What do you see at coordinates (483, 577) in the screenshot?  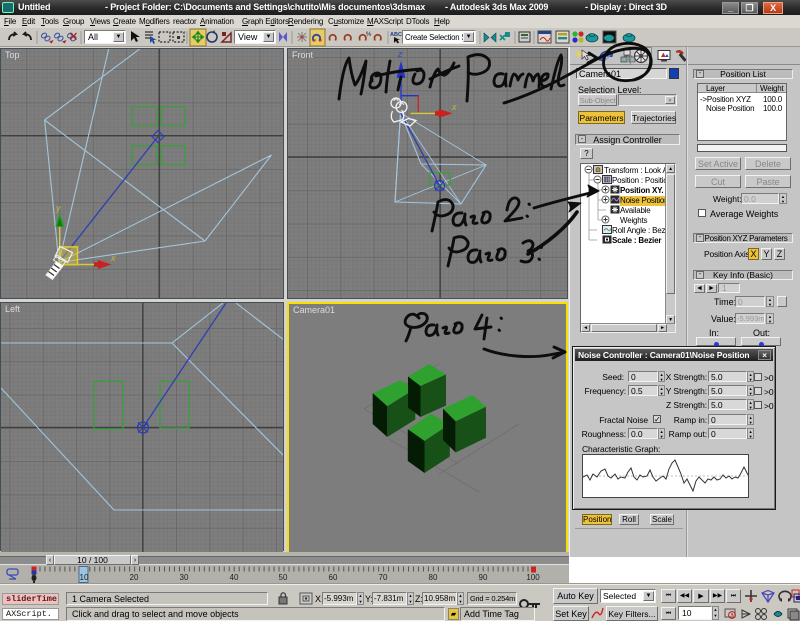 I see `svg-text: 90` at bounding box center [483, 577].